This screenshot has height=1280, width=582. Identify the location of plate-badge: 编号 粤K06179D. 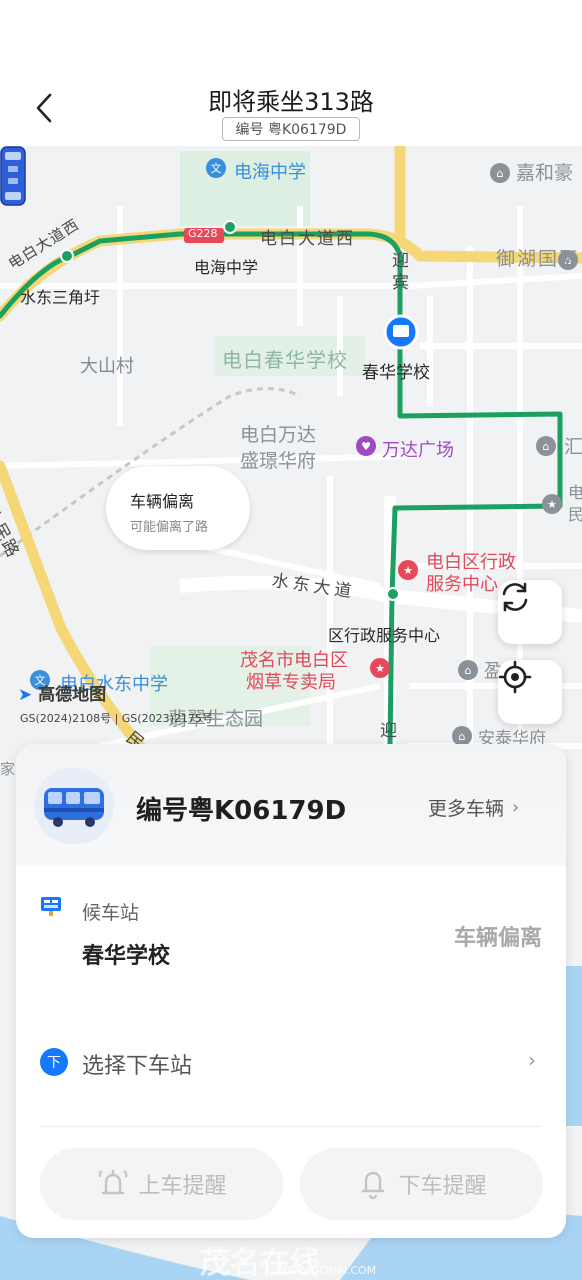
(291, 129).